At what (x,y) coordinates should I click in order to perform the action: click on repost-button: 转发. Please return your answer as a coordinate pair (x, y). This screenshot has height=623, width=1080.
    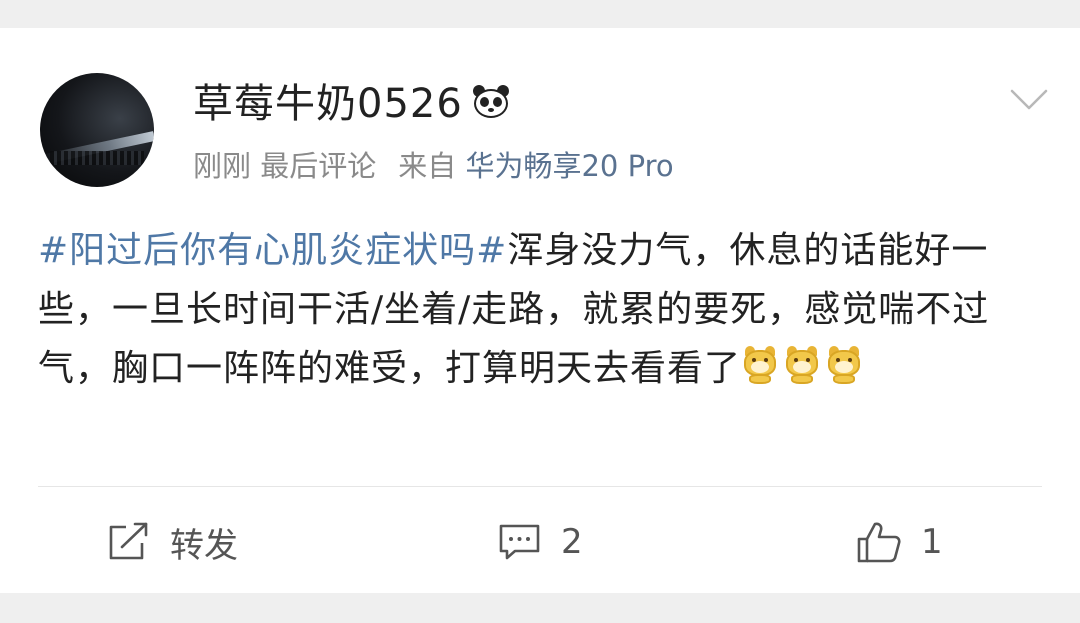
    Looking at the image, I should click on (172, 542).